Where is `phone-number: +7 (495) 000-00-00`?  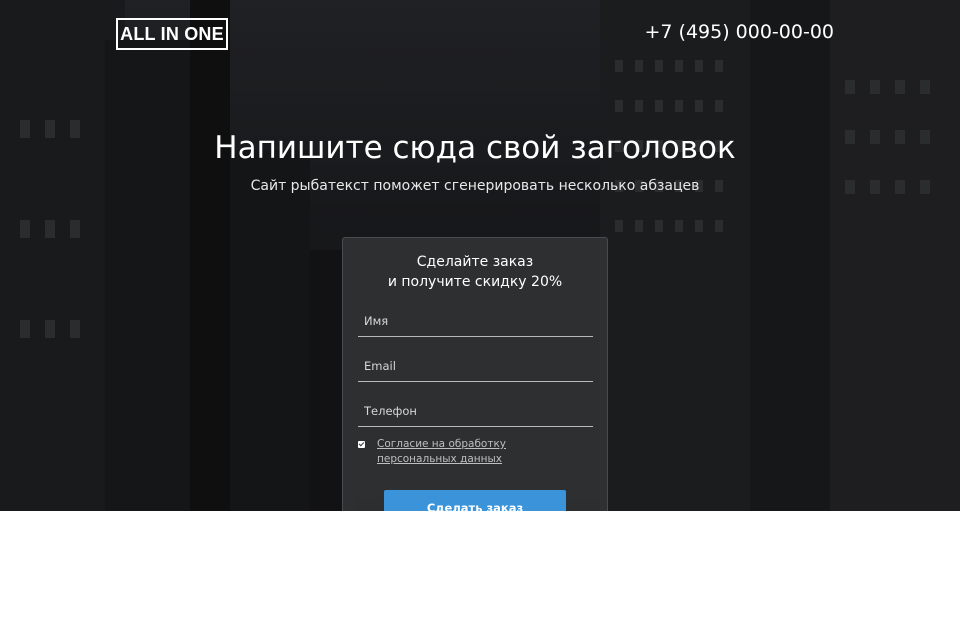
phone-number: +7 (495) 000-00-00 is located at coordinates (739, 32).